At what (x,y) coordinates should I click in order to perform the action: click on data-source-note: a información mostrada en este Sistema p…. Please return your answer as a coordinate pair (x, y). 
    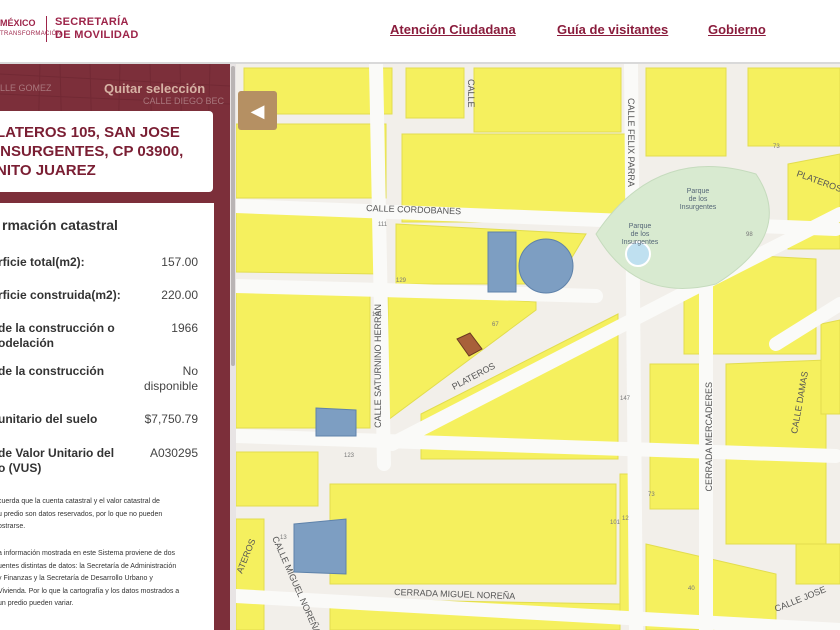
    Looking at the image, I should click on (90, 578).